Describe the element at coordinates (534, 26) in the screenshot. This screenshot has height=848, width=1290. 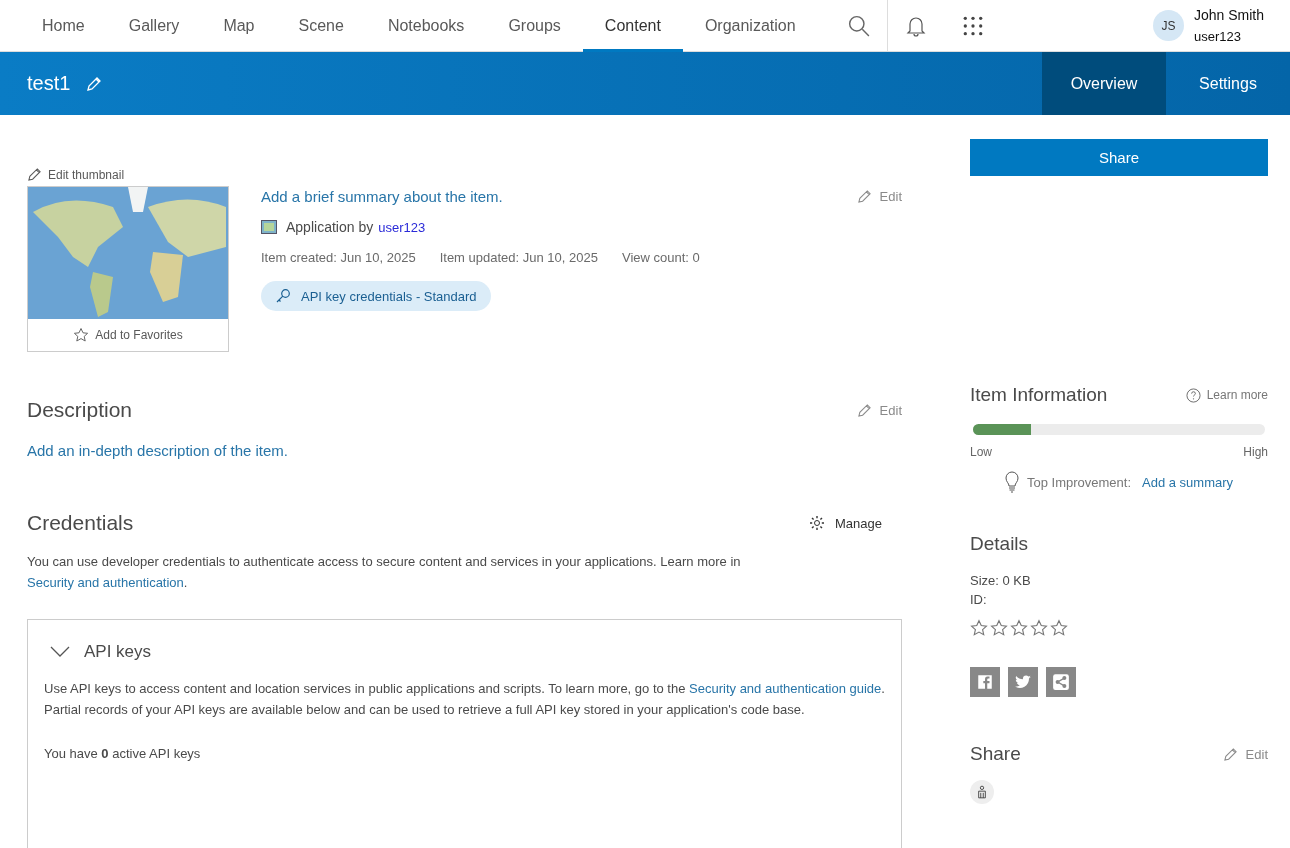
I see `nav-tab: Groups` at that location.